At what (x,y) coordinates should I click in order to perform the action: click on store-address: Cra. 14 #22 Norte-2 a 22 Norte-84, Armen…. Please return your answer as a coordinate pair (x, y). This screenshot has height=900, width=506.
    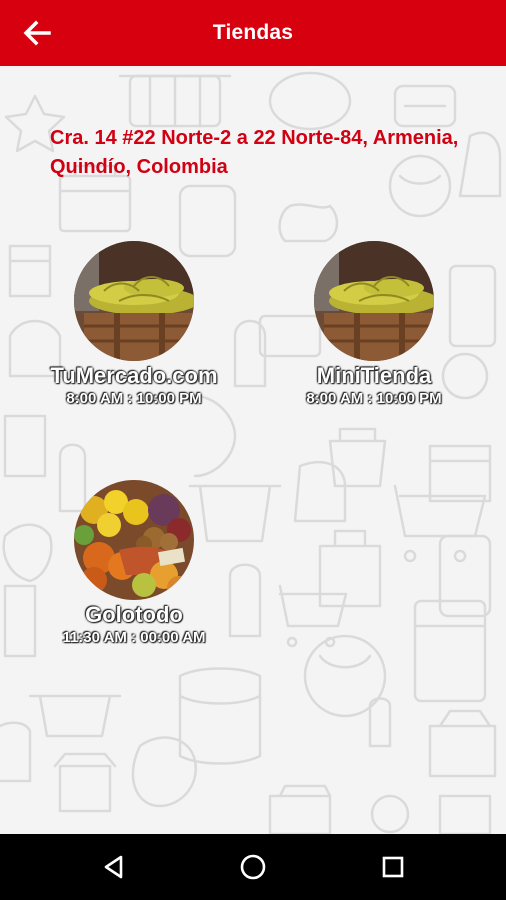
    Looking at the image, I should click on (254, 152).